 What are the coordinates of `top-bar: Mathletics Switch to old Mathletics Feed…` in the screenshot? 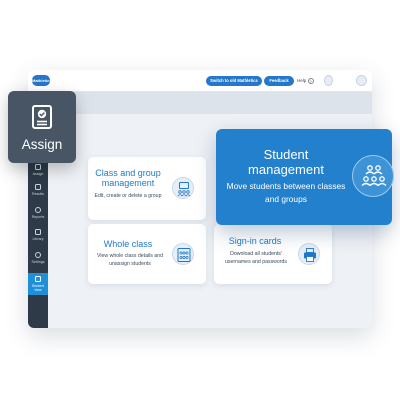 It's located at (200, 81).